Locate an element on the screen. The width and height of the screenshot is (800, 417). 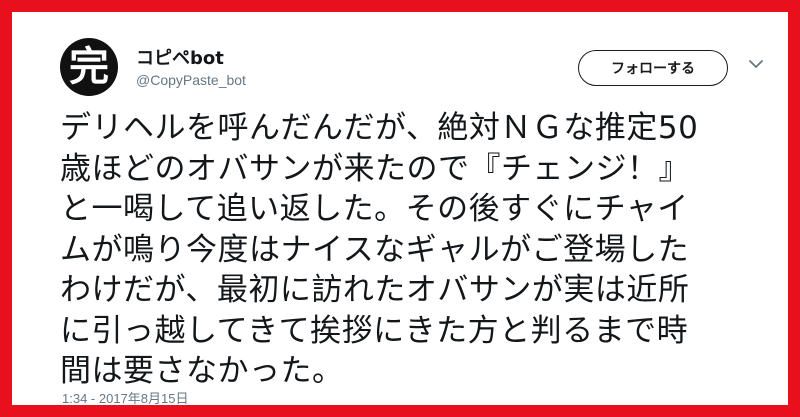
tweet-text-line: ムが鳴り今度はナイスなギャルがご登場した is located at coordinates (375, 249).